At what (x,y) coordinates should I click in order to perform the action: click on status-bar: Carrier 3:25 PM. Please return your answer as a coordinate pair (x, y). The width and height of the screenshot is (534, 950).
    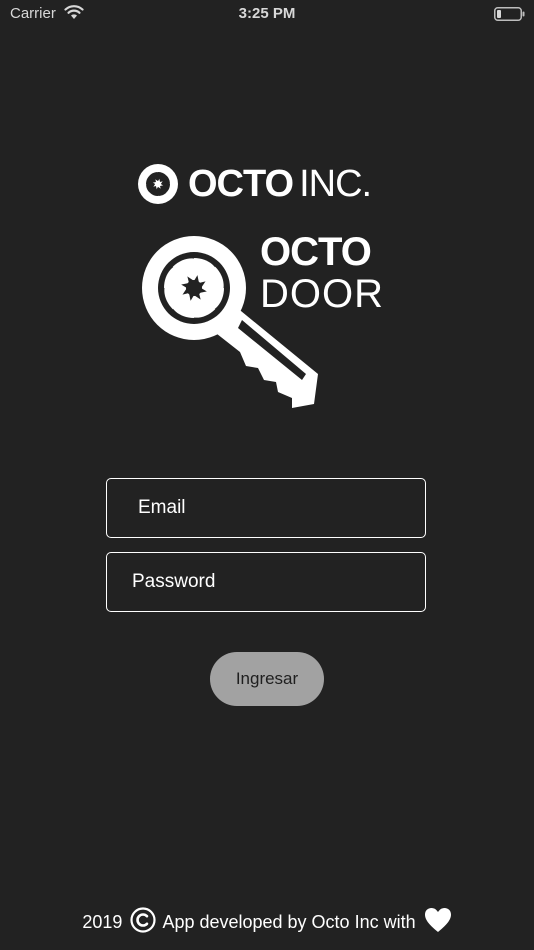
    Looking at the image, I should click on (267, 14).